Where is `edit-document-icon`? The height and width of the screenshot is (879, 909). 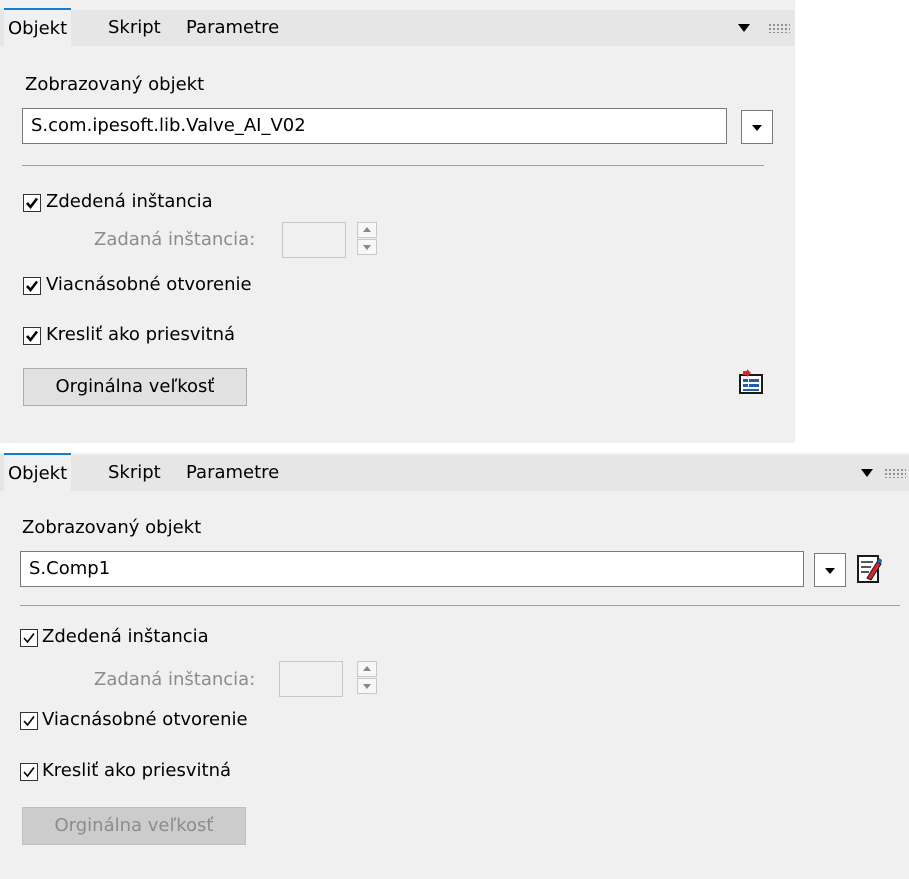 edit-document-icon is located at coordinates (869, 568).